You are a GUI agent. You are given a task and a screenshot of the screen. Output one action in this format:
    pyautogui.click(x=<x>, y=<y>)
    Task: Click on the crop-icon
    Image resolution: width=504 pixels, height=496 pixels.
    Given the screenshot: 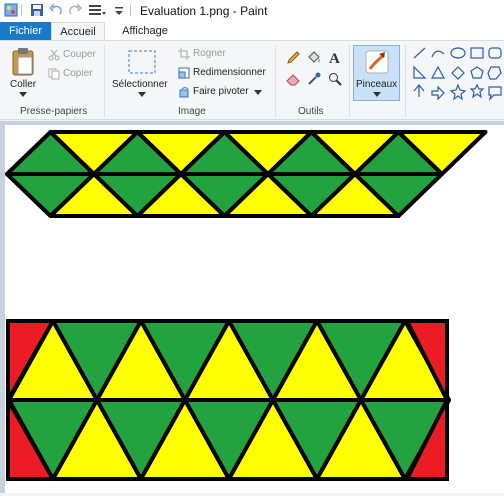 What is the action you would take?
    pyautogui.click(x=184, y=54)
    